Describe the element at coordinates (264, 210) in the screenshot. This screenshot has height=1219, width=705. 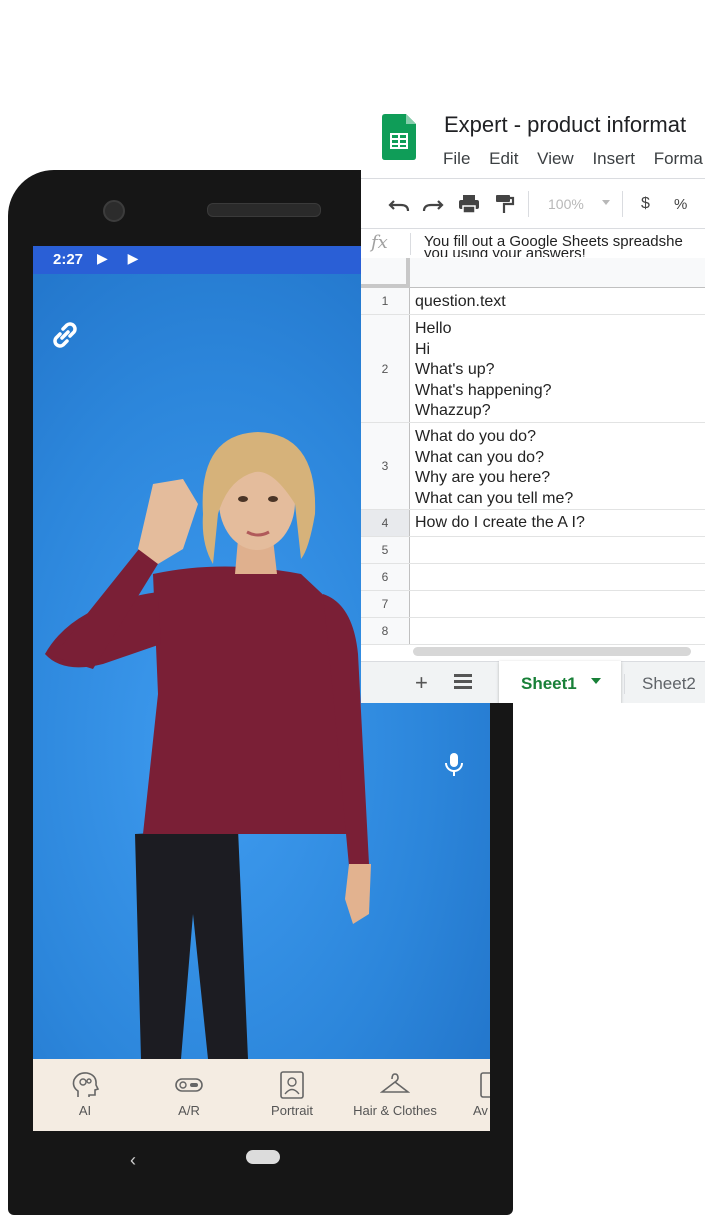
I see `earpiece-speaker` at that location.